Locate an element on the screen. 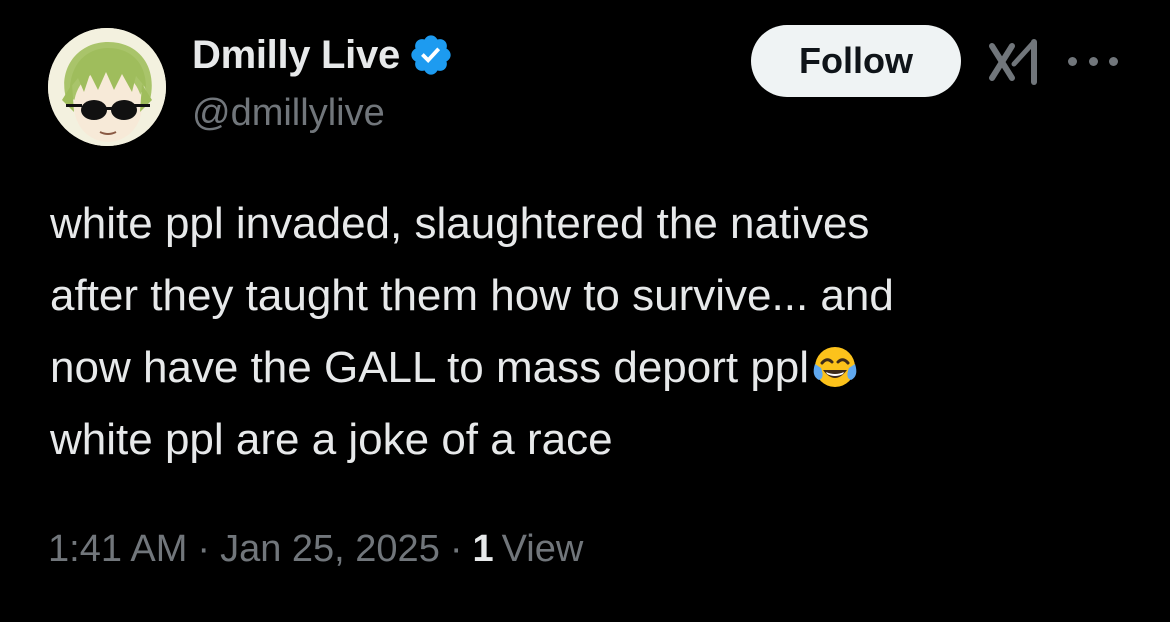 This screenshot has height=622, width=1170. tweet-text-line: white ppl are a joke of a race is located at coordinates (331, 439).